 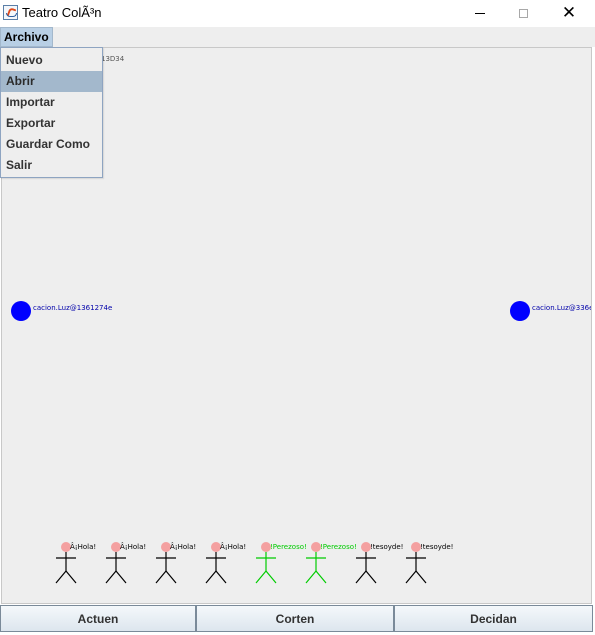 I want to click on corten-button: Corten, so click(x=295, y=618).